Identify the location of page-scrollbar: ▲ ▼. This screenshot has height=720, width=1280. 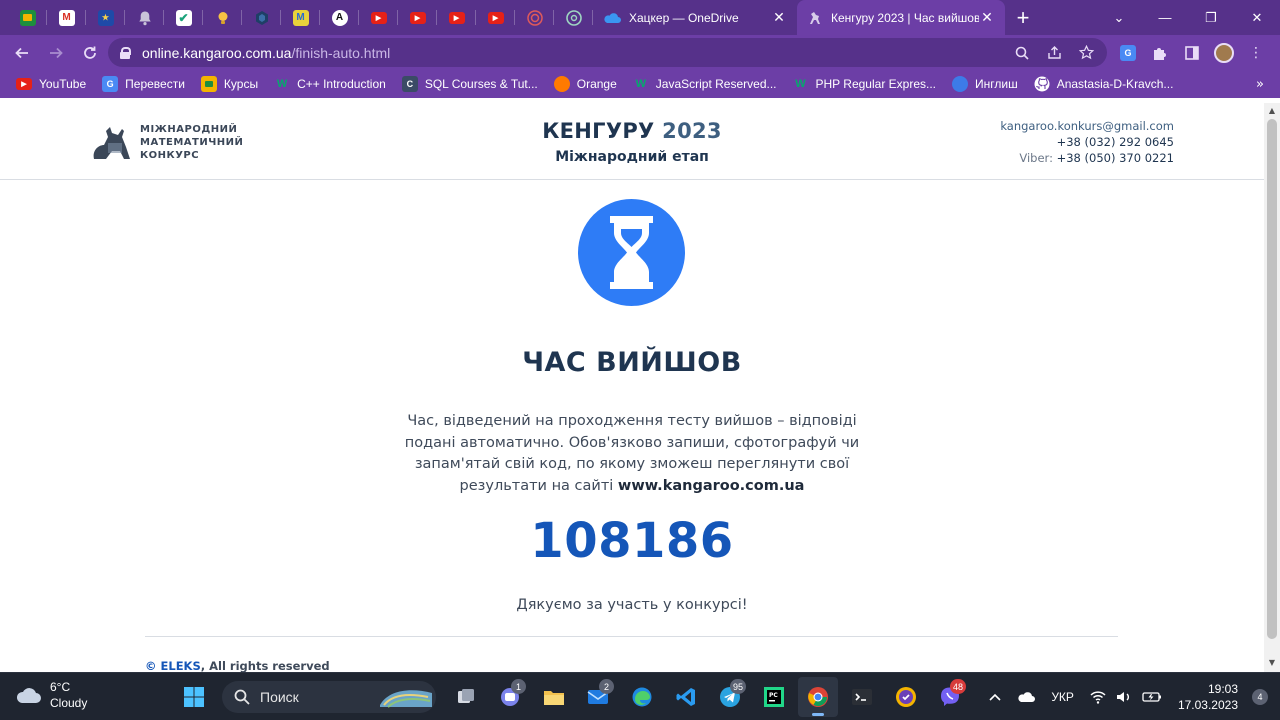
(1272, 387).